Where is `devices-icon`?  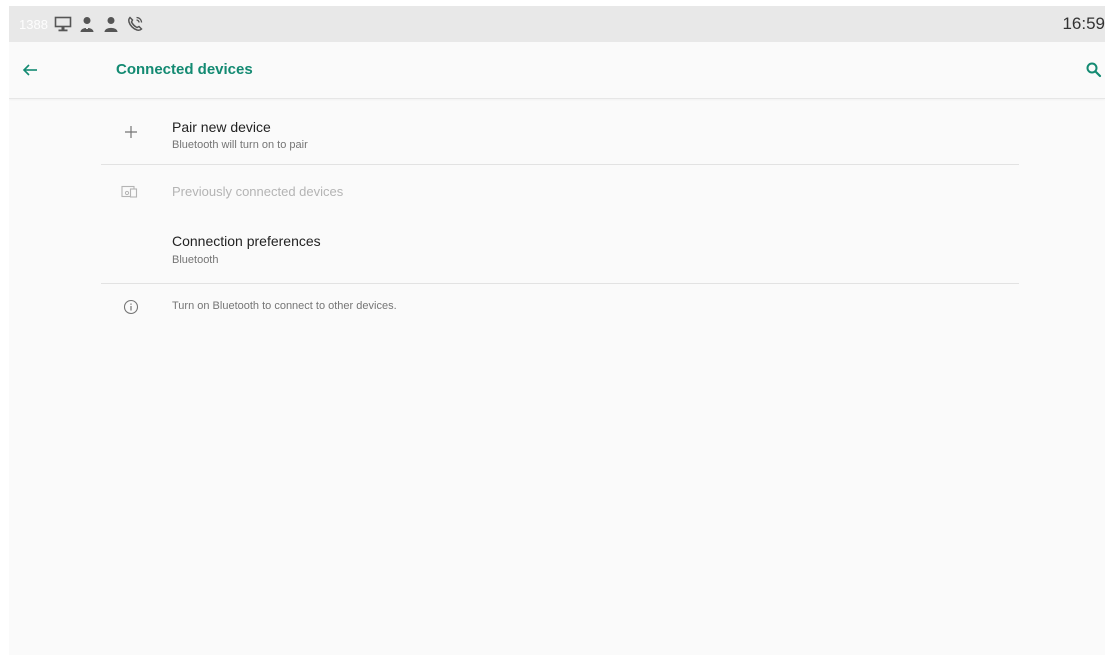
devices-icon is located at coordinates (131, 192).